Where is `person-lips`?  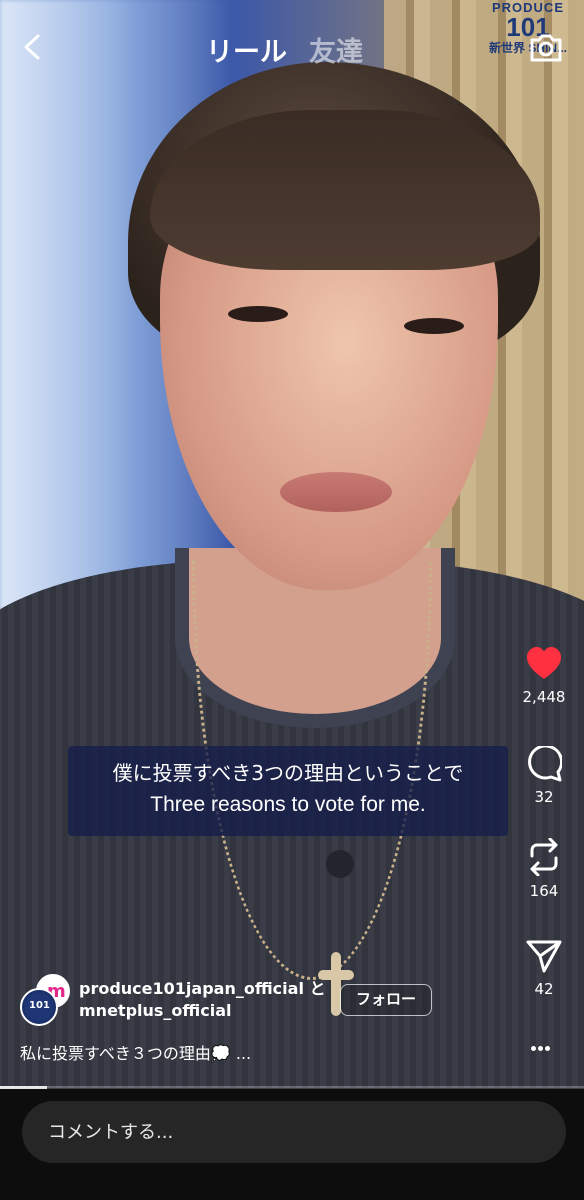
person-lips is located at coordinates (336, 492).